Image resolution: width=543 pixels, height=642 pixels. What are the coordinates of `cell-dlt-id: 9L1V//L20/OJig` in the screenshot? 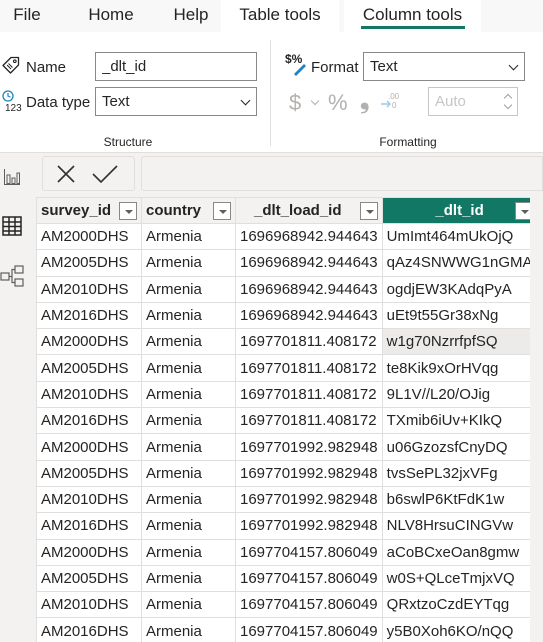 It's located at (459, 394).